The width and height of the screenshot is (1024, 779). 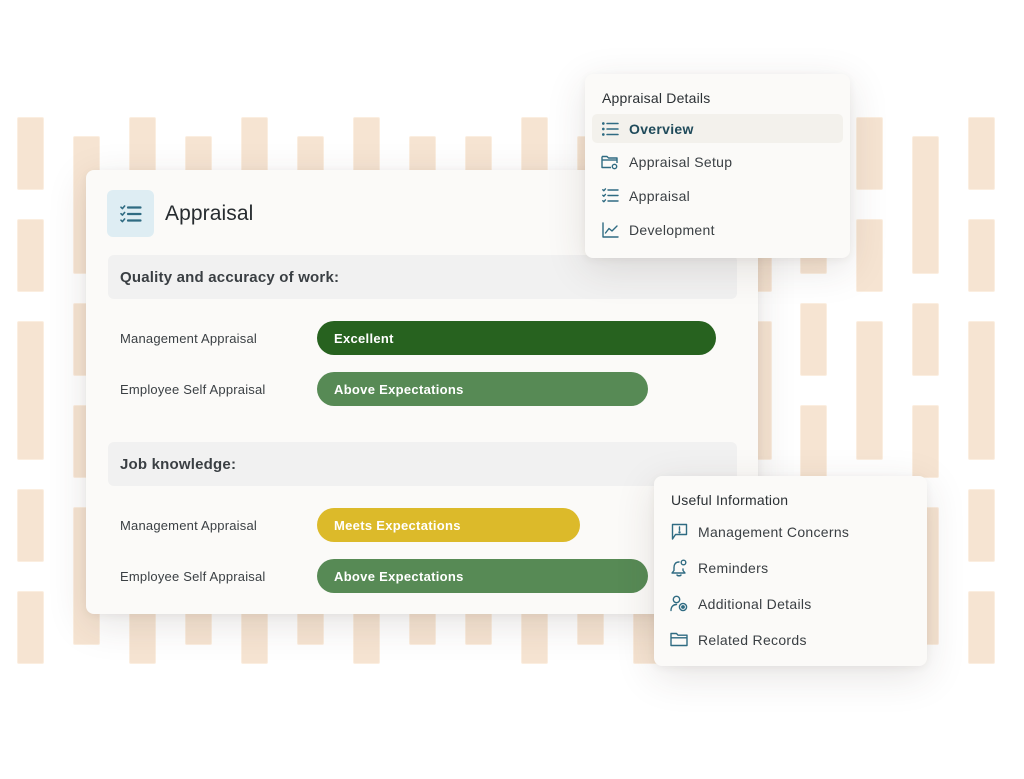 What do you see at coordinates (679, 532) in the screenshot?
I see `message-alert-icon` at bounding box center [679, 532].